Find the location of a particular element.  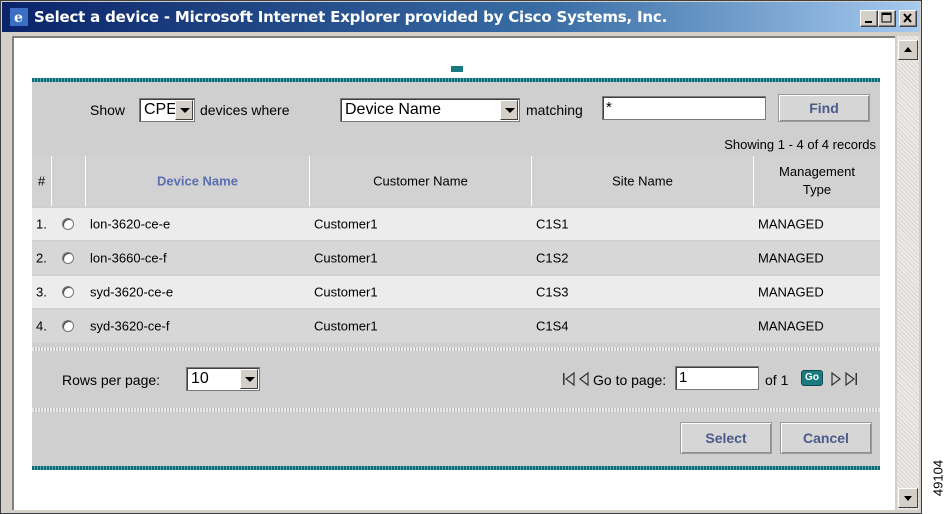

page-number-value: 1 is located at coordinates (683, 377).